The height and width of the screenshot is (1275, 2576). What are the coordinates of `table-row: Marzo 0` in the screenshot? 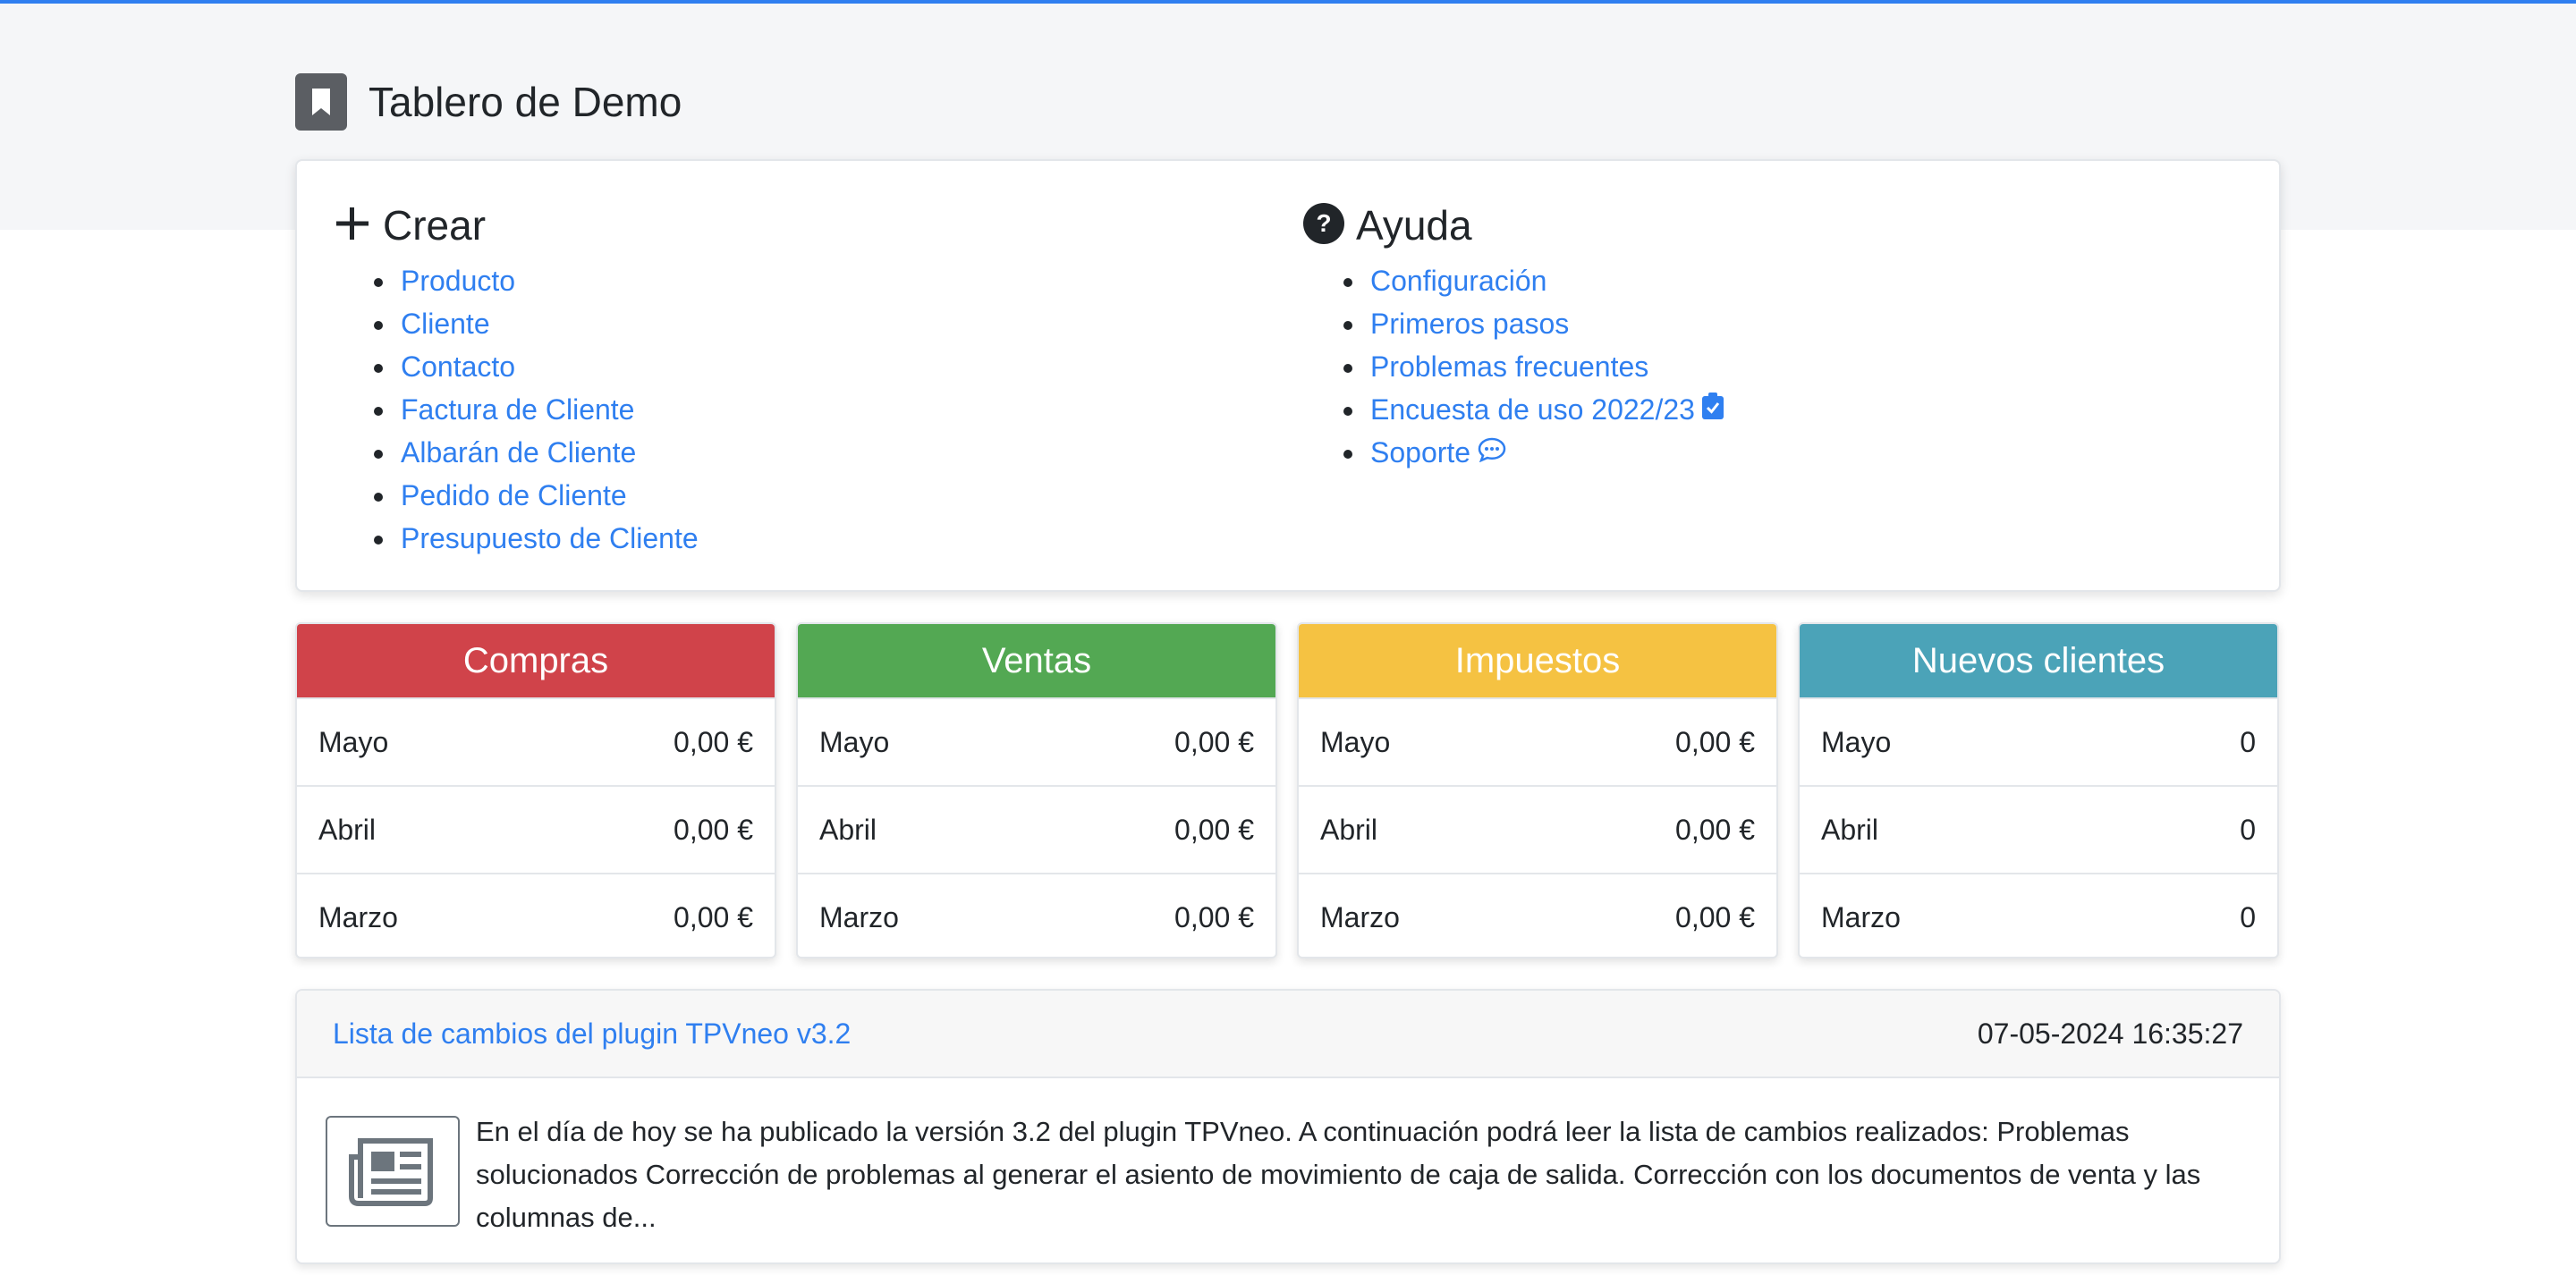 It's located at (2038, 915).